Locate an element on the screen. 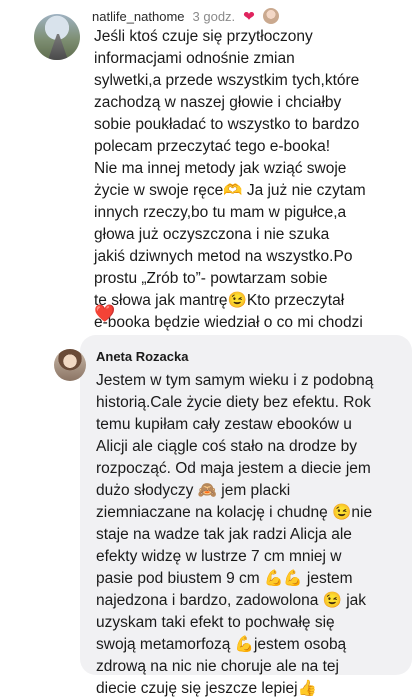 Image resolution: width=415 pixels, height=700 pixels. heart-icon: ❤ is located at coordinates (249, 16).